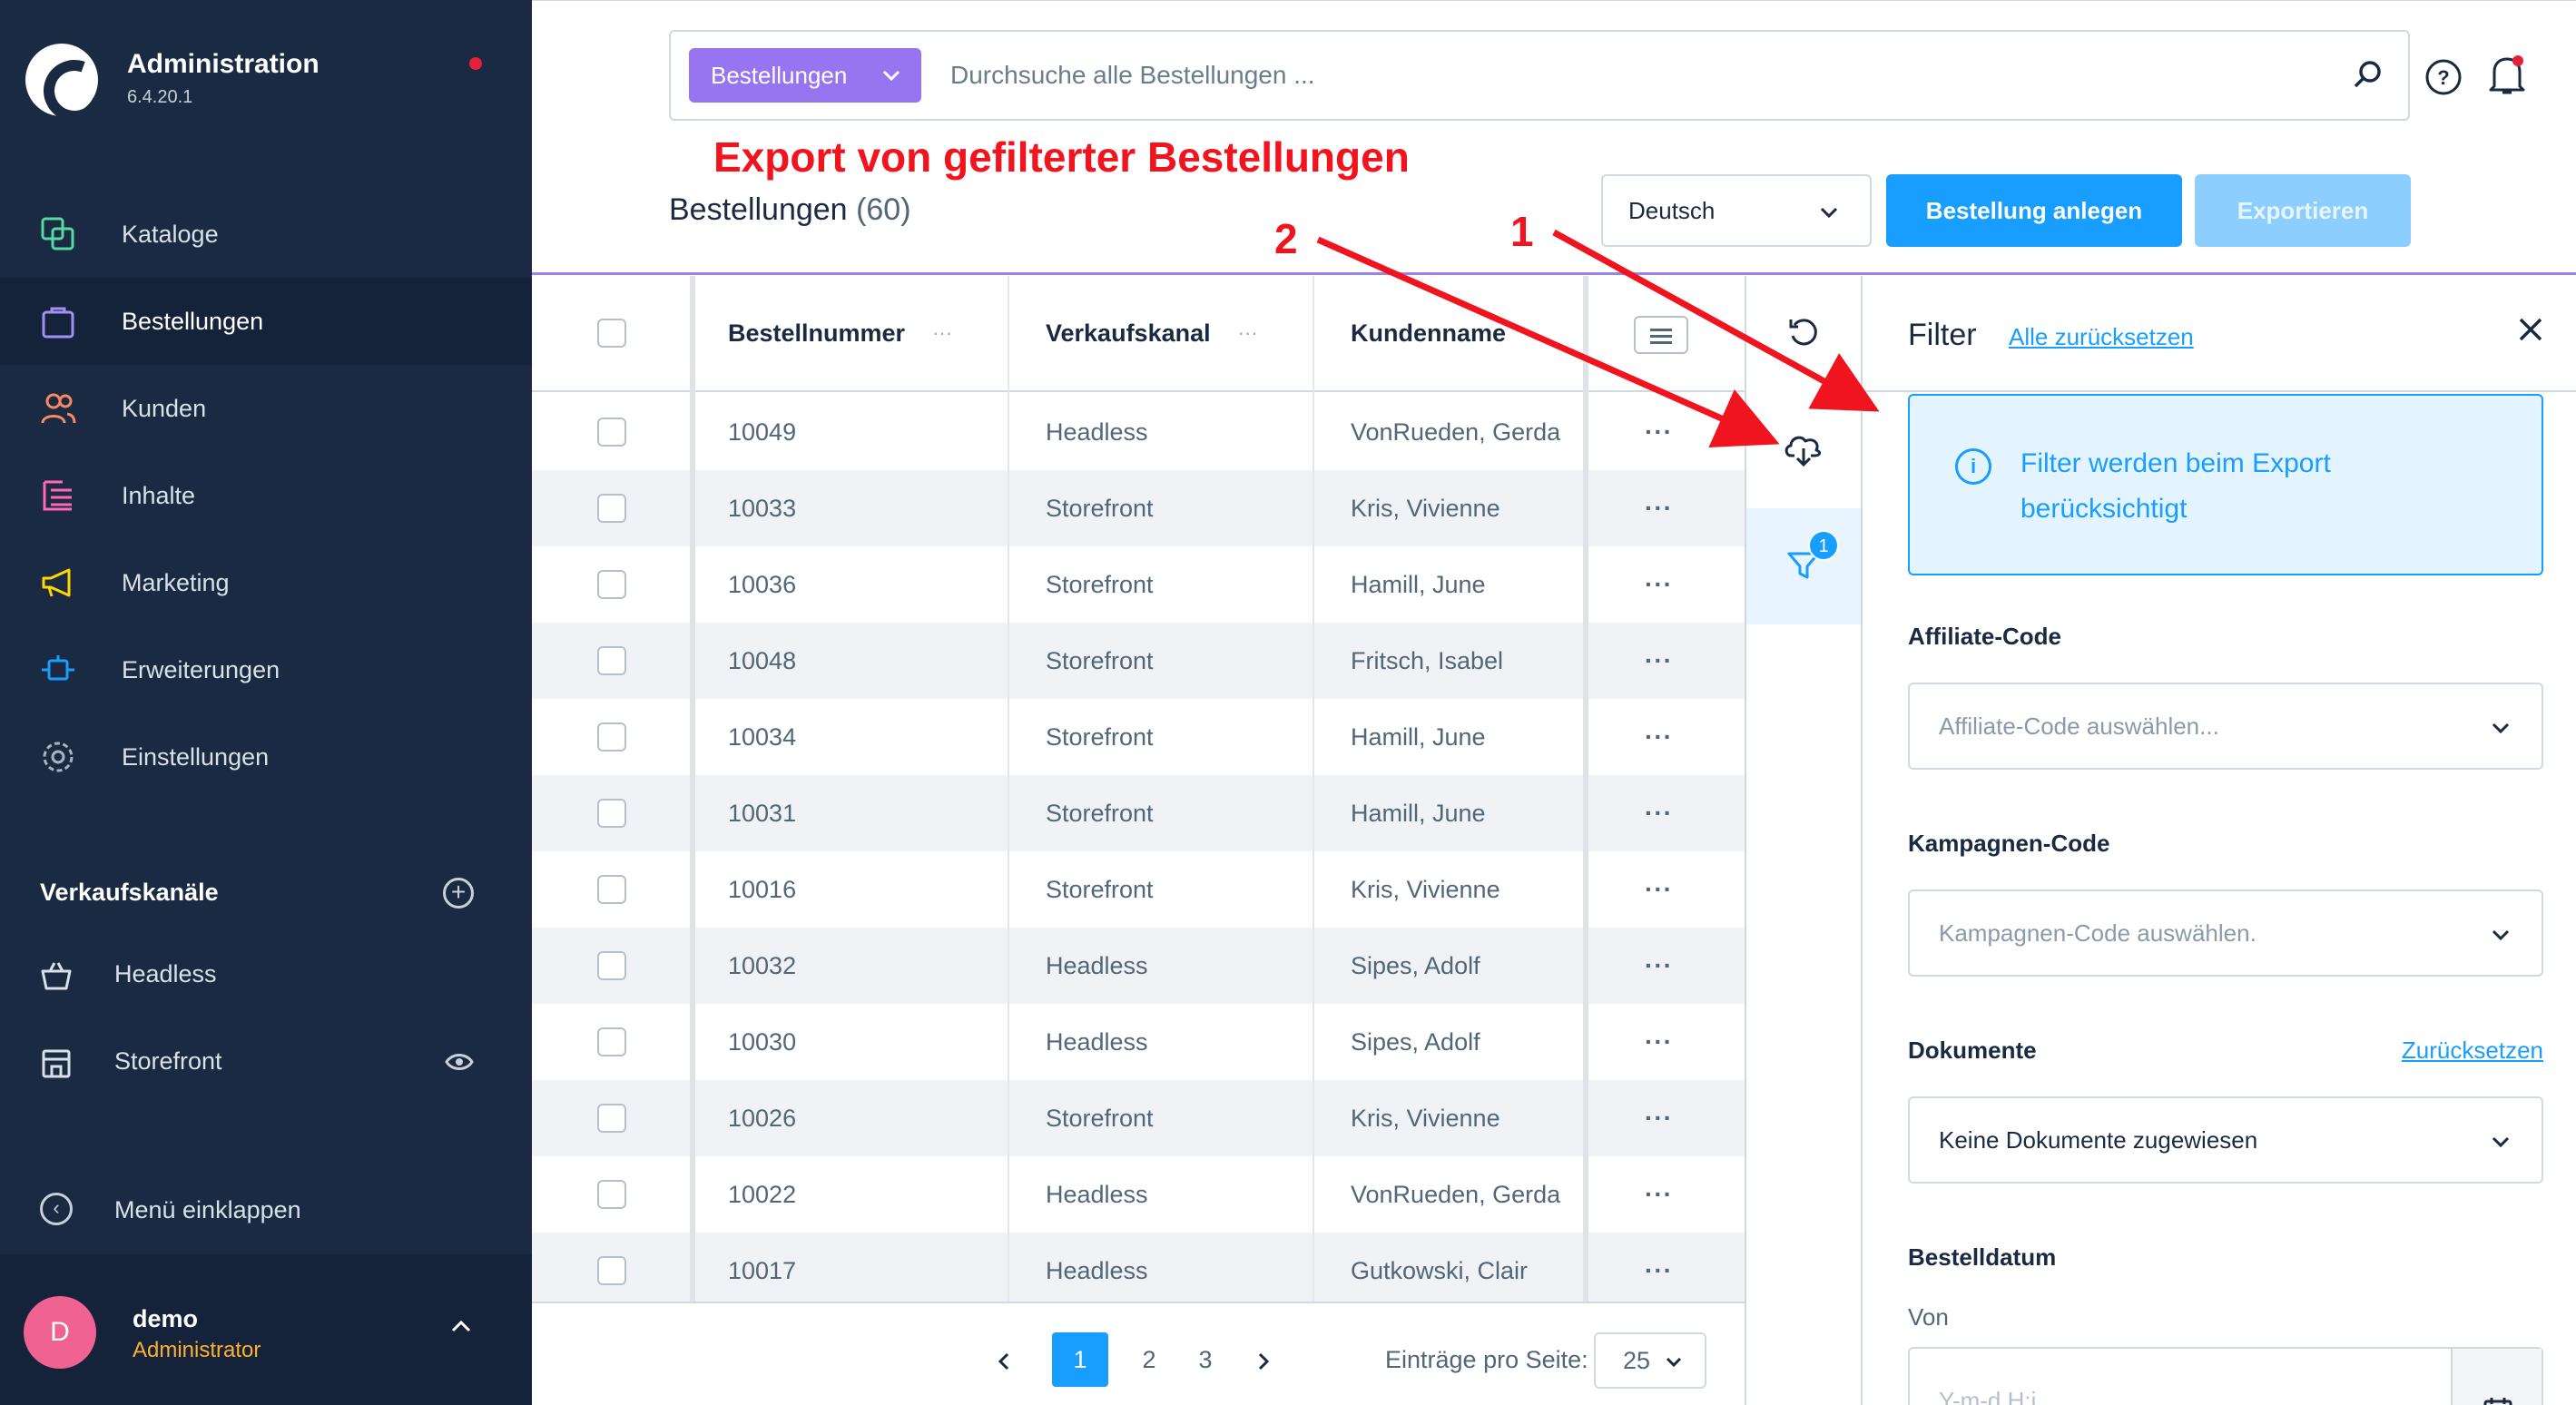 The image size is (2576, 1405). Describe the element at coordinates (1138, 737) in the screenshot. I see `table-row: 10034 Storefront Hamill, June ···` at that location.